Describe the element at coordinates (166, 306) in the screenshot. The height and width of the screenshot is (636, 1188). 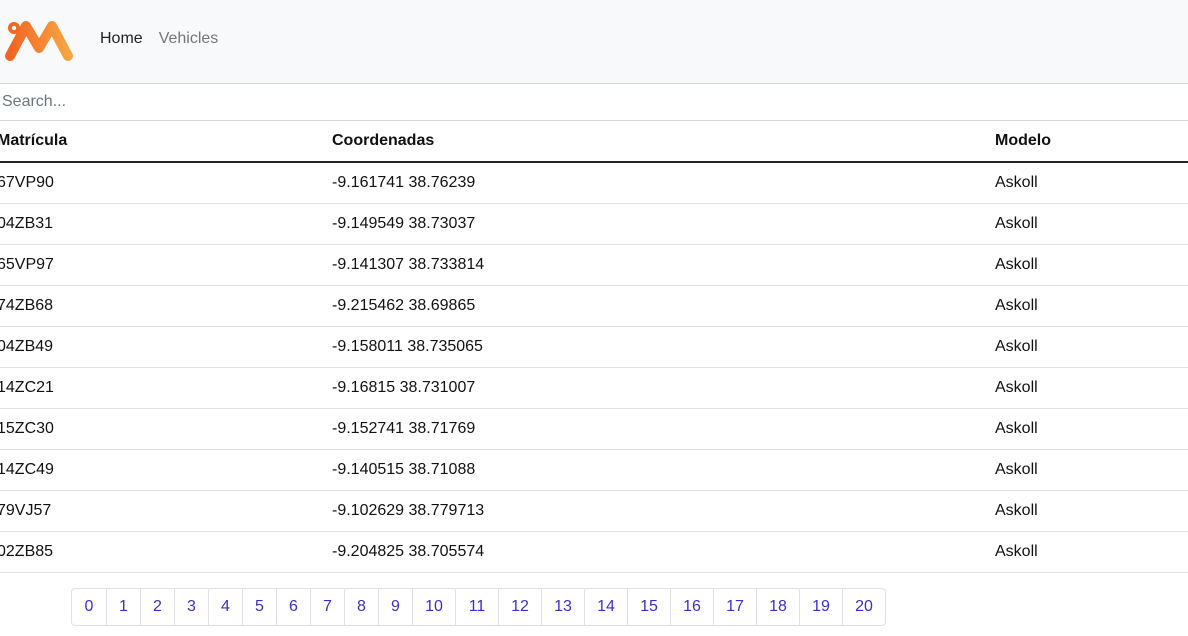
I see `cell-matricula: 74ZB68` at that location.